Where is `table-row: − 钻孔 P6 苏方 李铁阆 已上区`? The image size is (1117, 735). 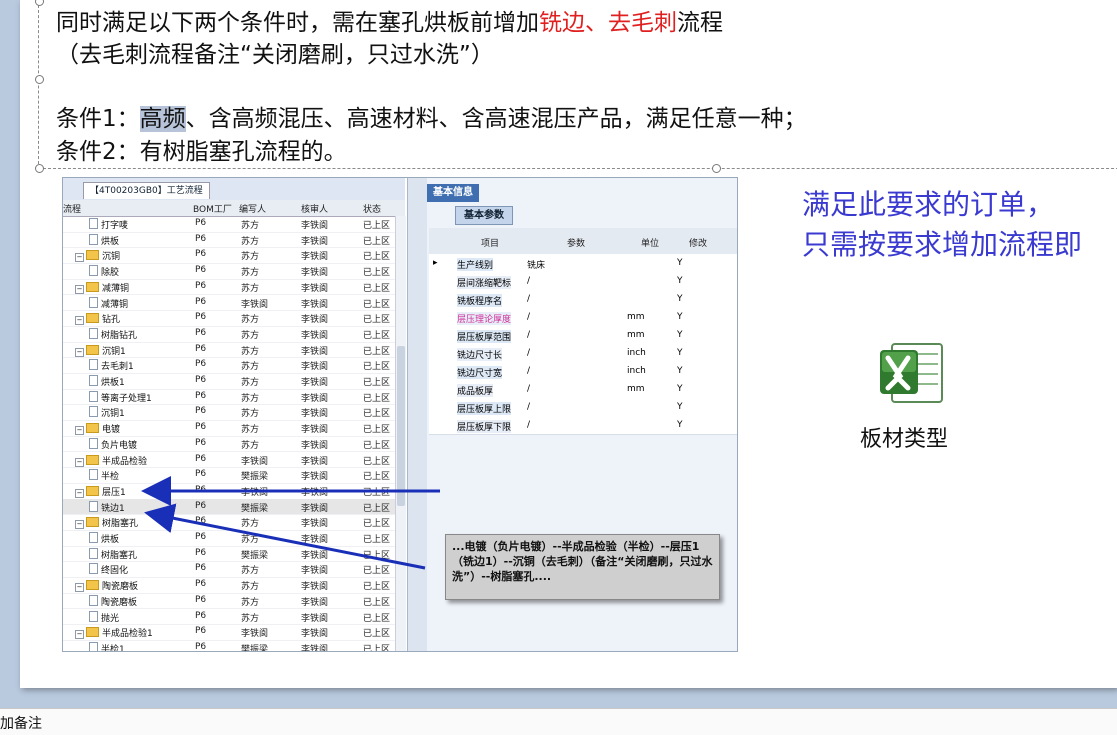 table-row: − 钻孔 P6 苏方 李铁阆 已上区 is located at coordinates (229, 318).